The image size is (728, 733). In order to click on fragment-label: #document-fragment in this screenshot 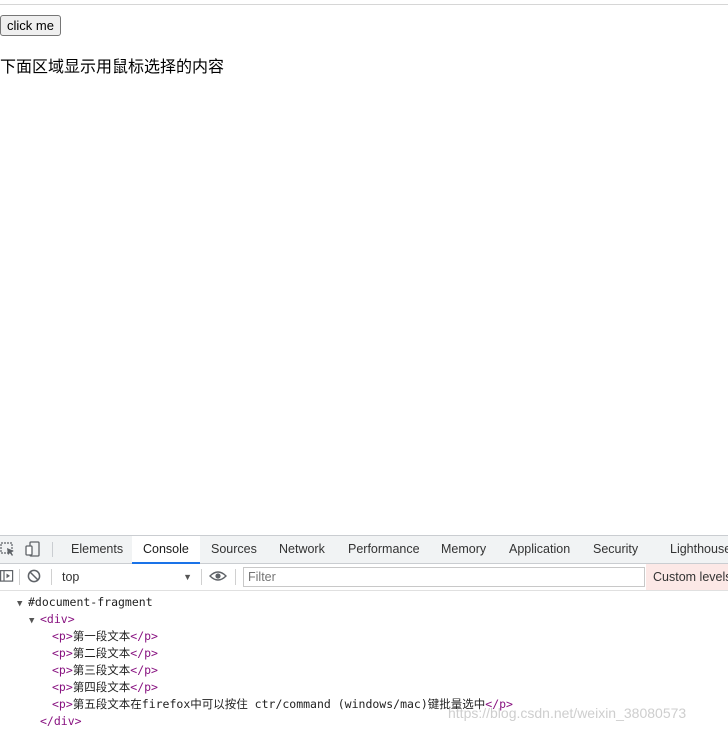, I will do `click(90, 602)`.